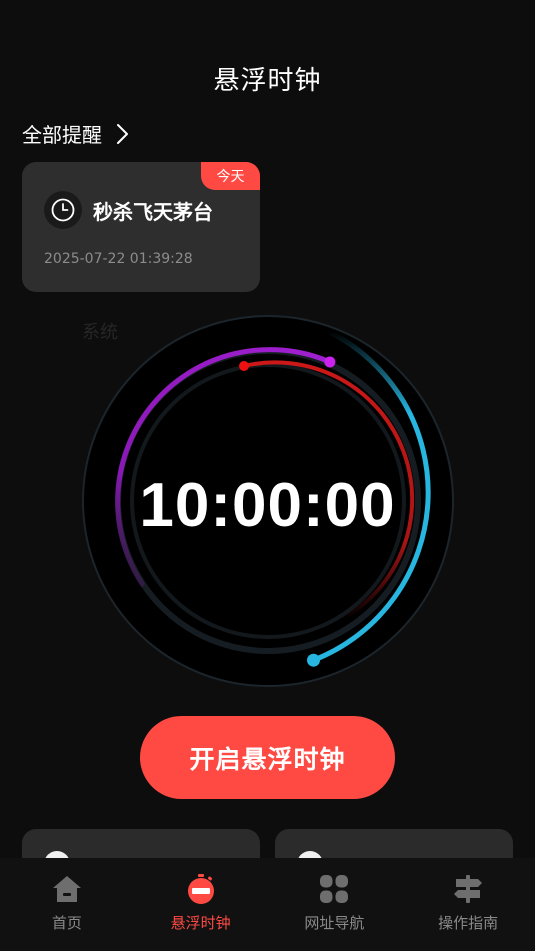 The width and height of the screenshot is (535, 951). Describe the element at coordinates (118, 259) in the screenshot. I see `reminder-time: 2025-07-22 01:39:28` at that location.